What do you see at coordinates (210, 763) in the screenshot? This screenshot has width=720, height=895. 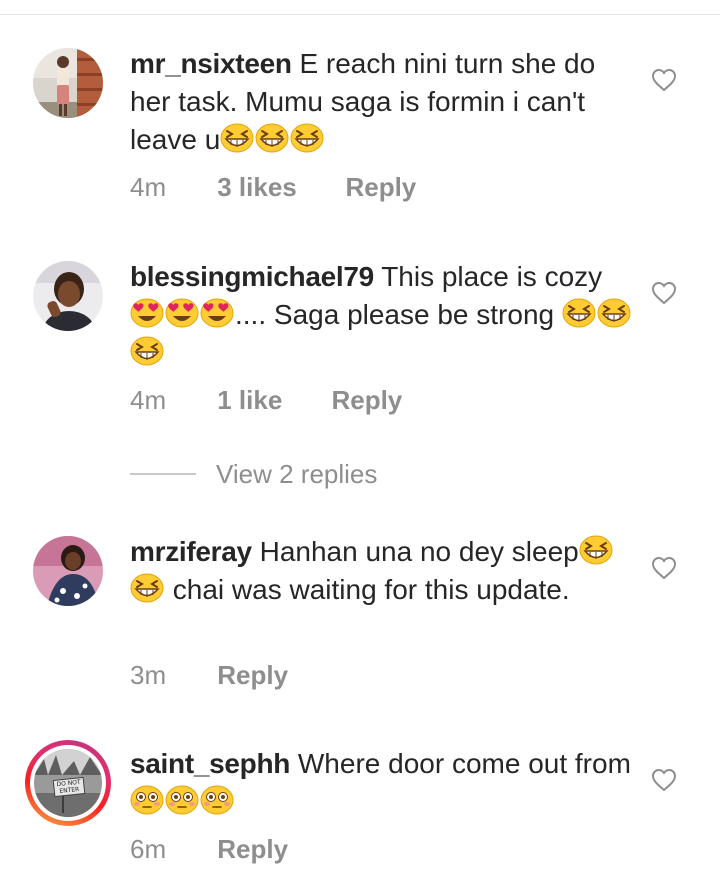 I see `comment-username: saint_sephh` at bounding box center [210, 763].